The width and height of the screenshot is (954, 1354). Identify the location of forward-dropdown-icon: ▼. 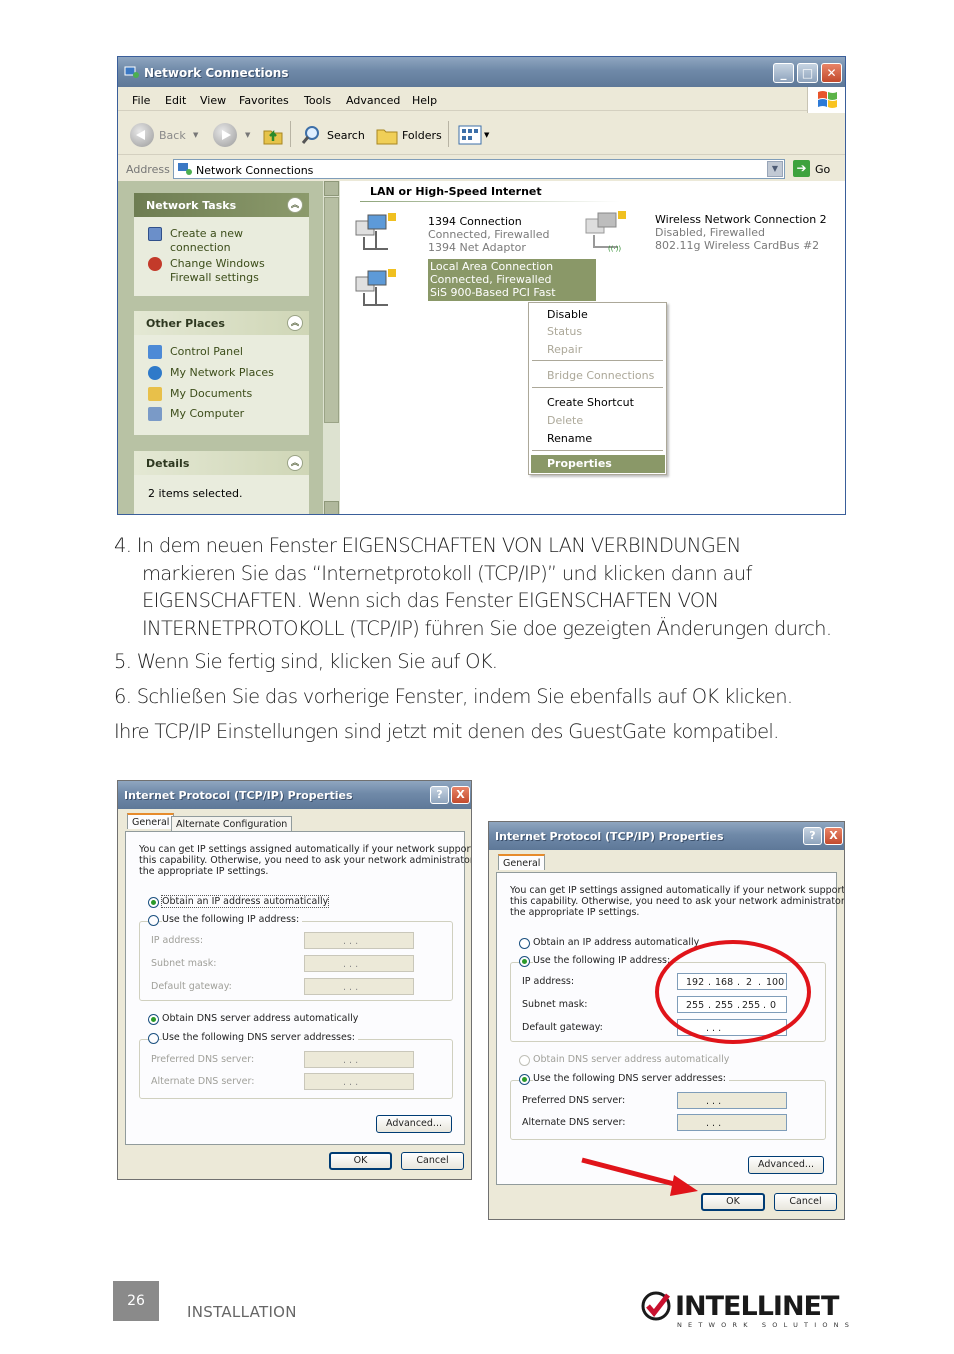
(247, 135).